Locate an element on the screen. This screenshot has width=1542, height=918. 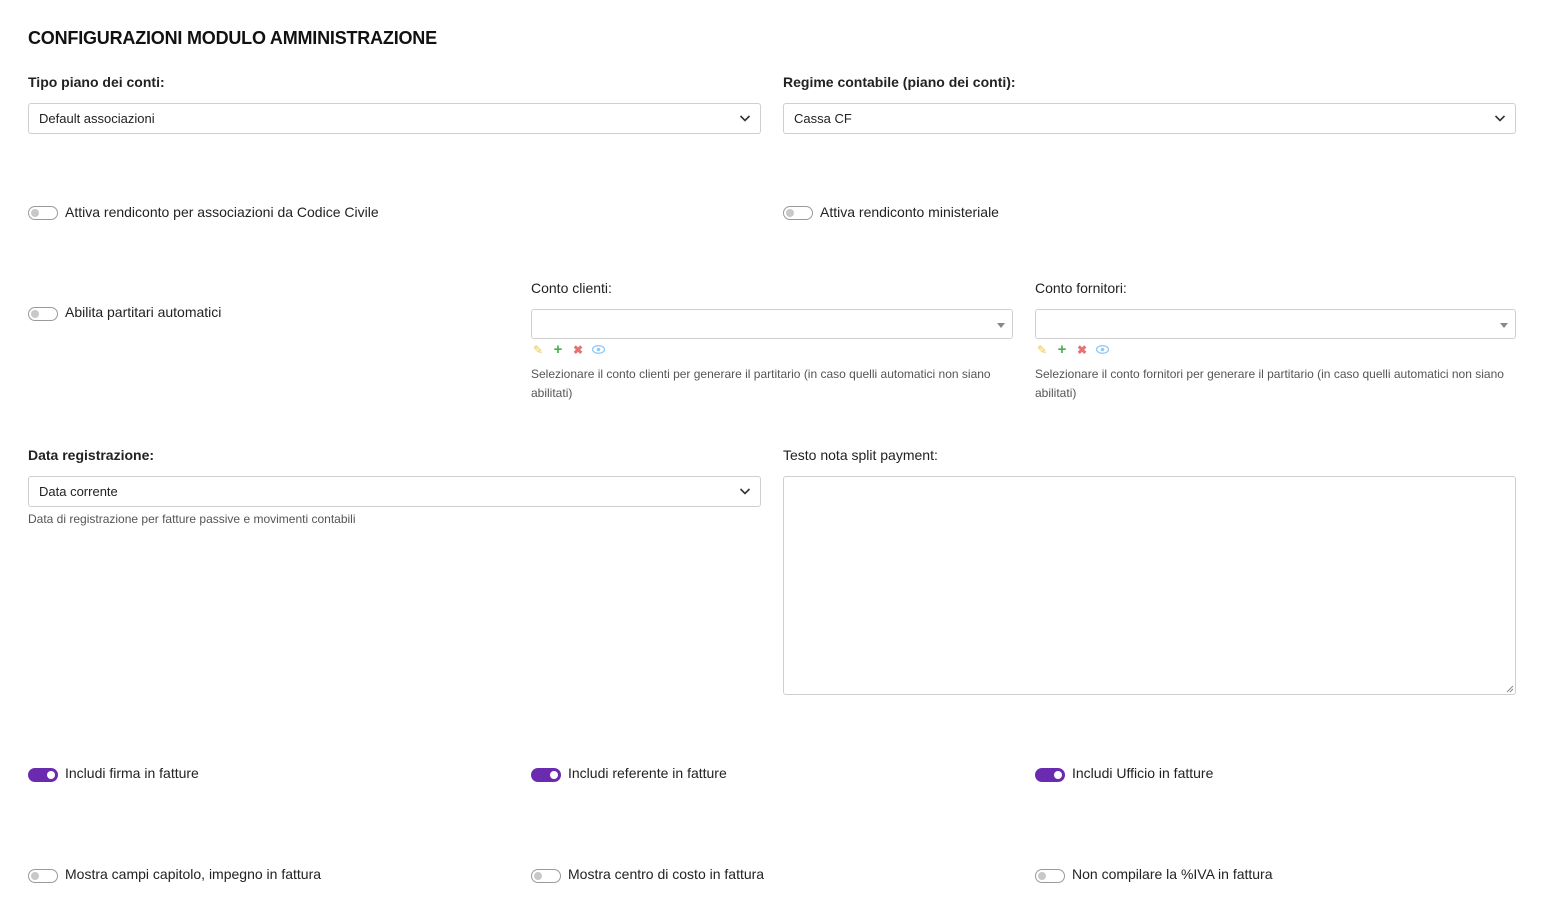
data-registrazione-select: Data corrente is located at coordinates (394, 491).